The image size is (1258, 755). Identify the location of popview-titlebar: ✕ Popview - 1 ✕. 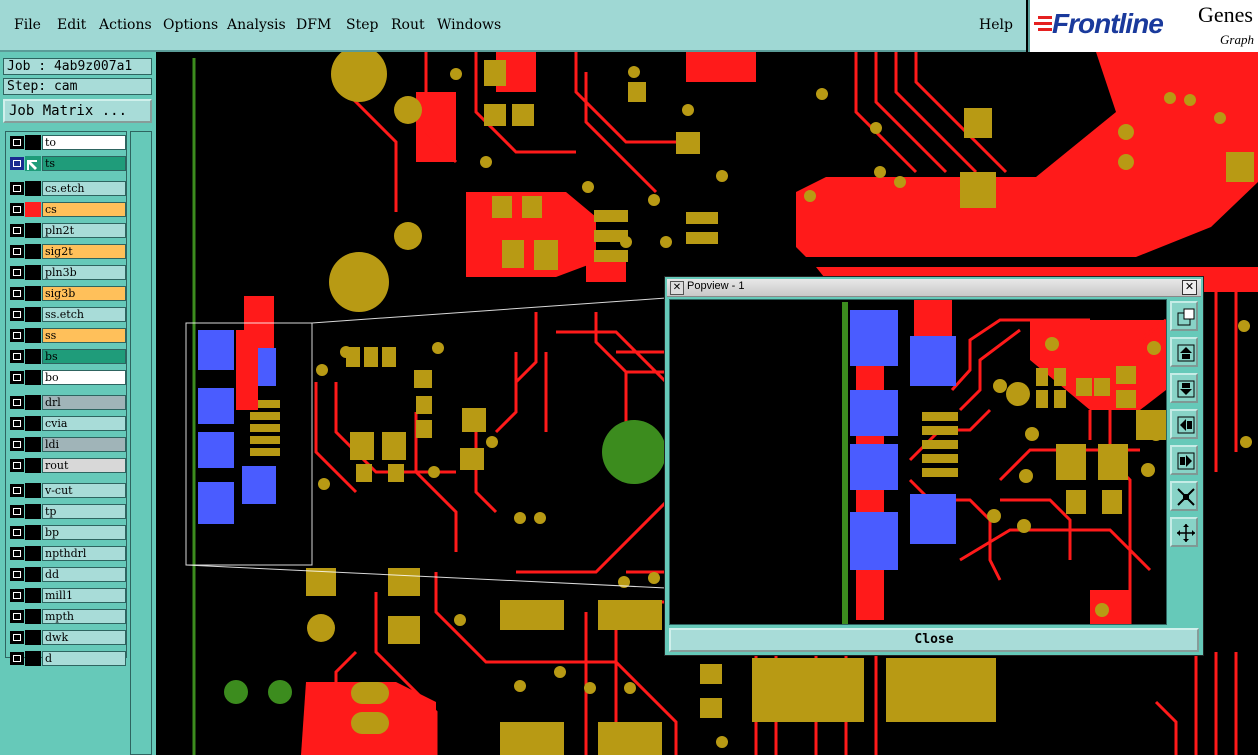
(934, 288).